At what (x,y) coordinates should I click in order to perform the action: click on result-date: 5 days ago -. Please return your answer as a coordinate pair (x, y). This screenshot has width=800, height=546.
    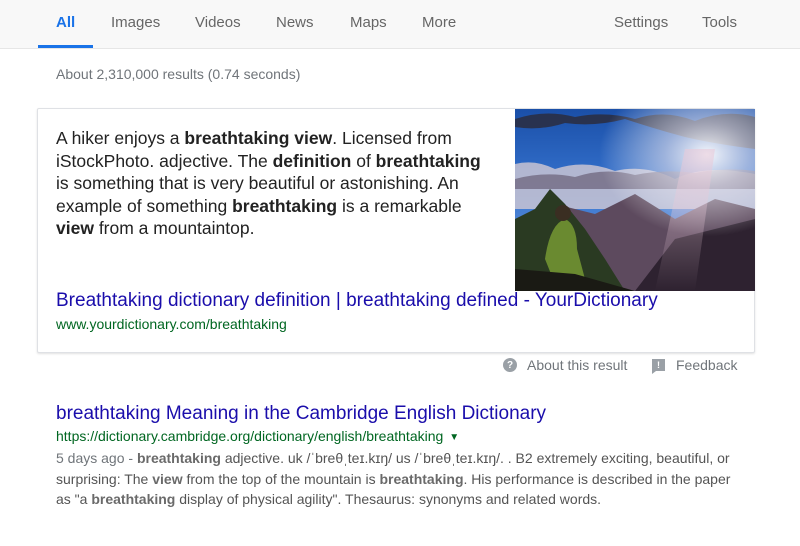
    Looking at the image, I should click on (96, 458).